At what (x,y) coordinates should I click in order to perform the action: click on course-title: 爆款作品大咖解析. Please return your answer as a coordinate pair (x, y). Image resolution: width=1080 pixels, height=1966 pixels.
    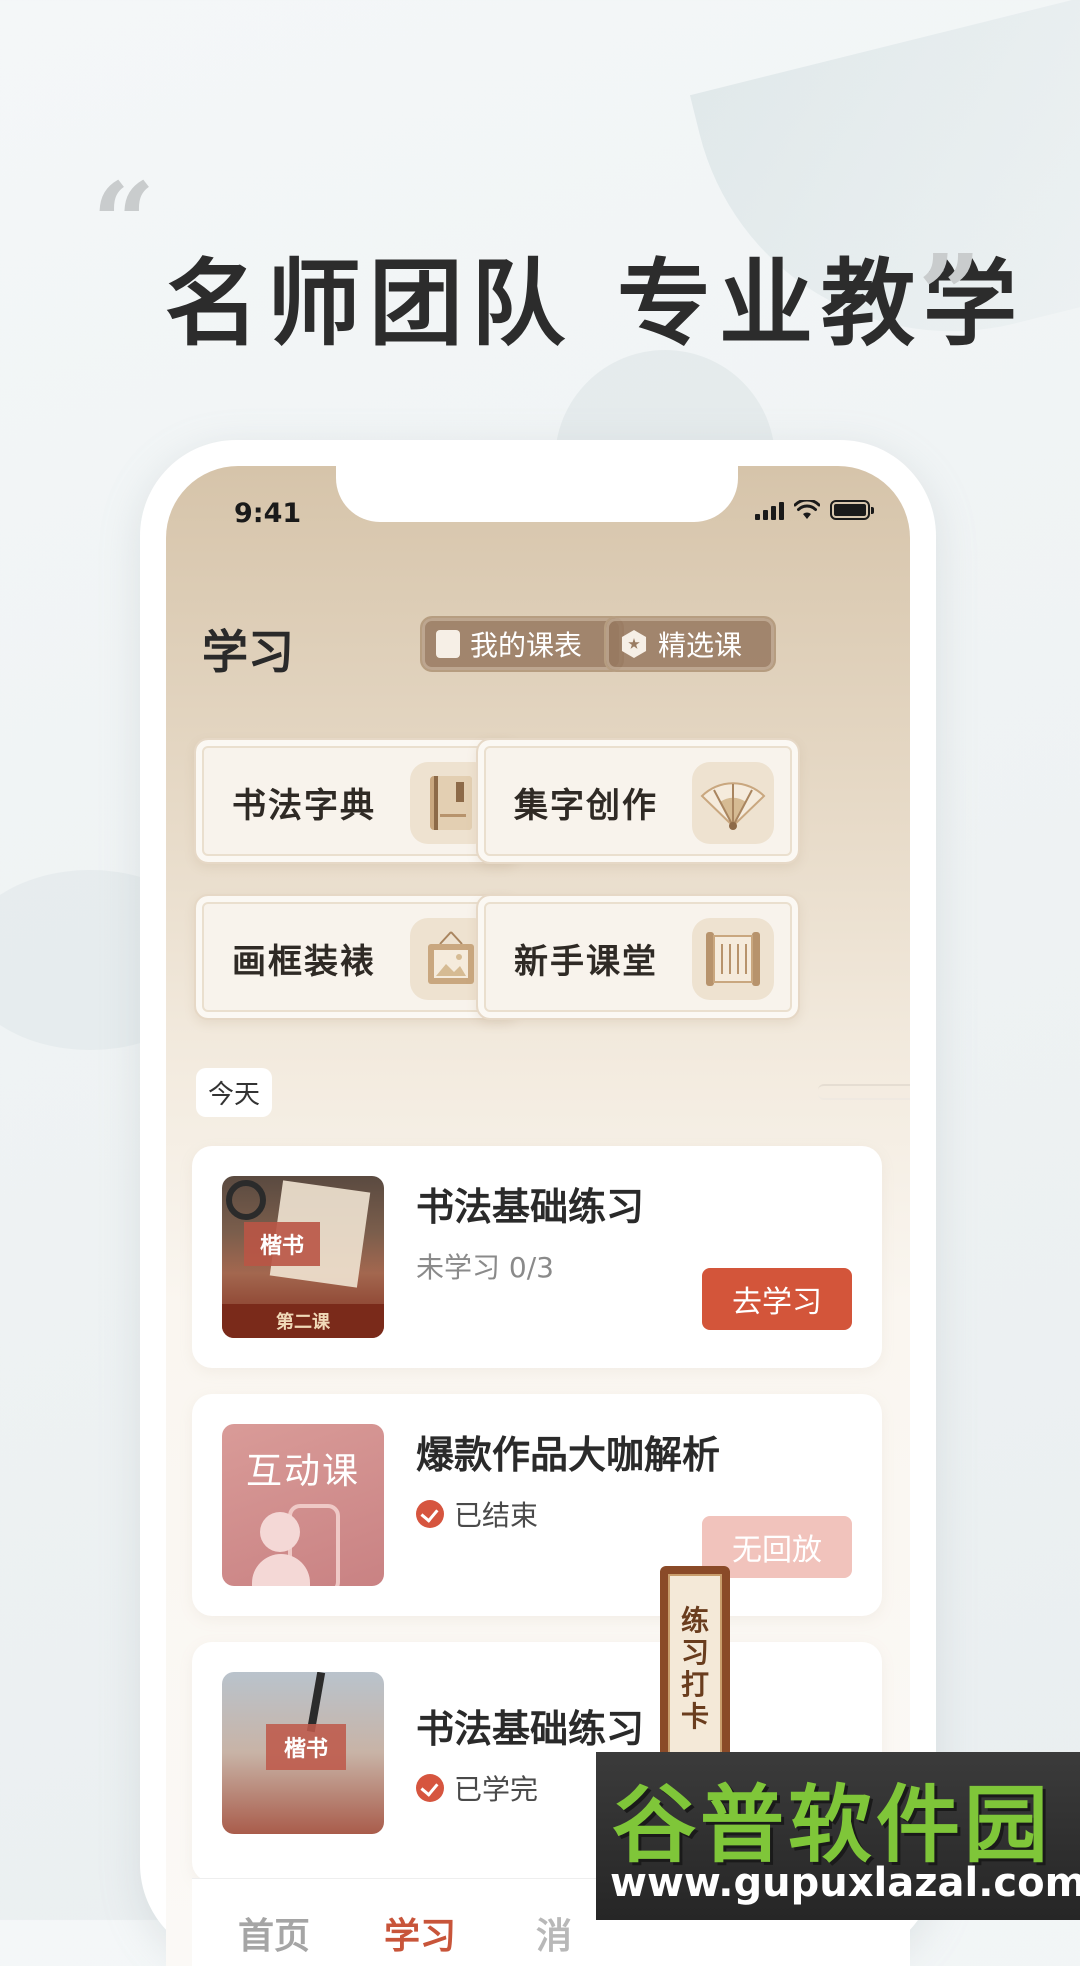
    Looking at the image, I should click on (568, 1455).